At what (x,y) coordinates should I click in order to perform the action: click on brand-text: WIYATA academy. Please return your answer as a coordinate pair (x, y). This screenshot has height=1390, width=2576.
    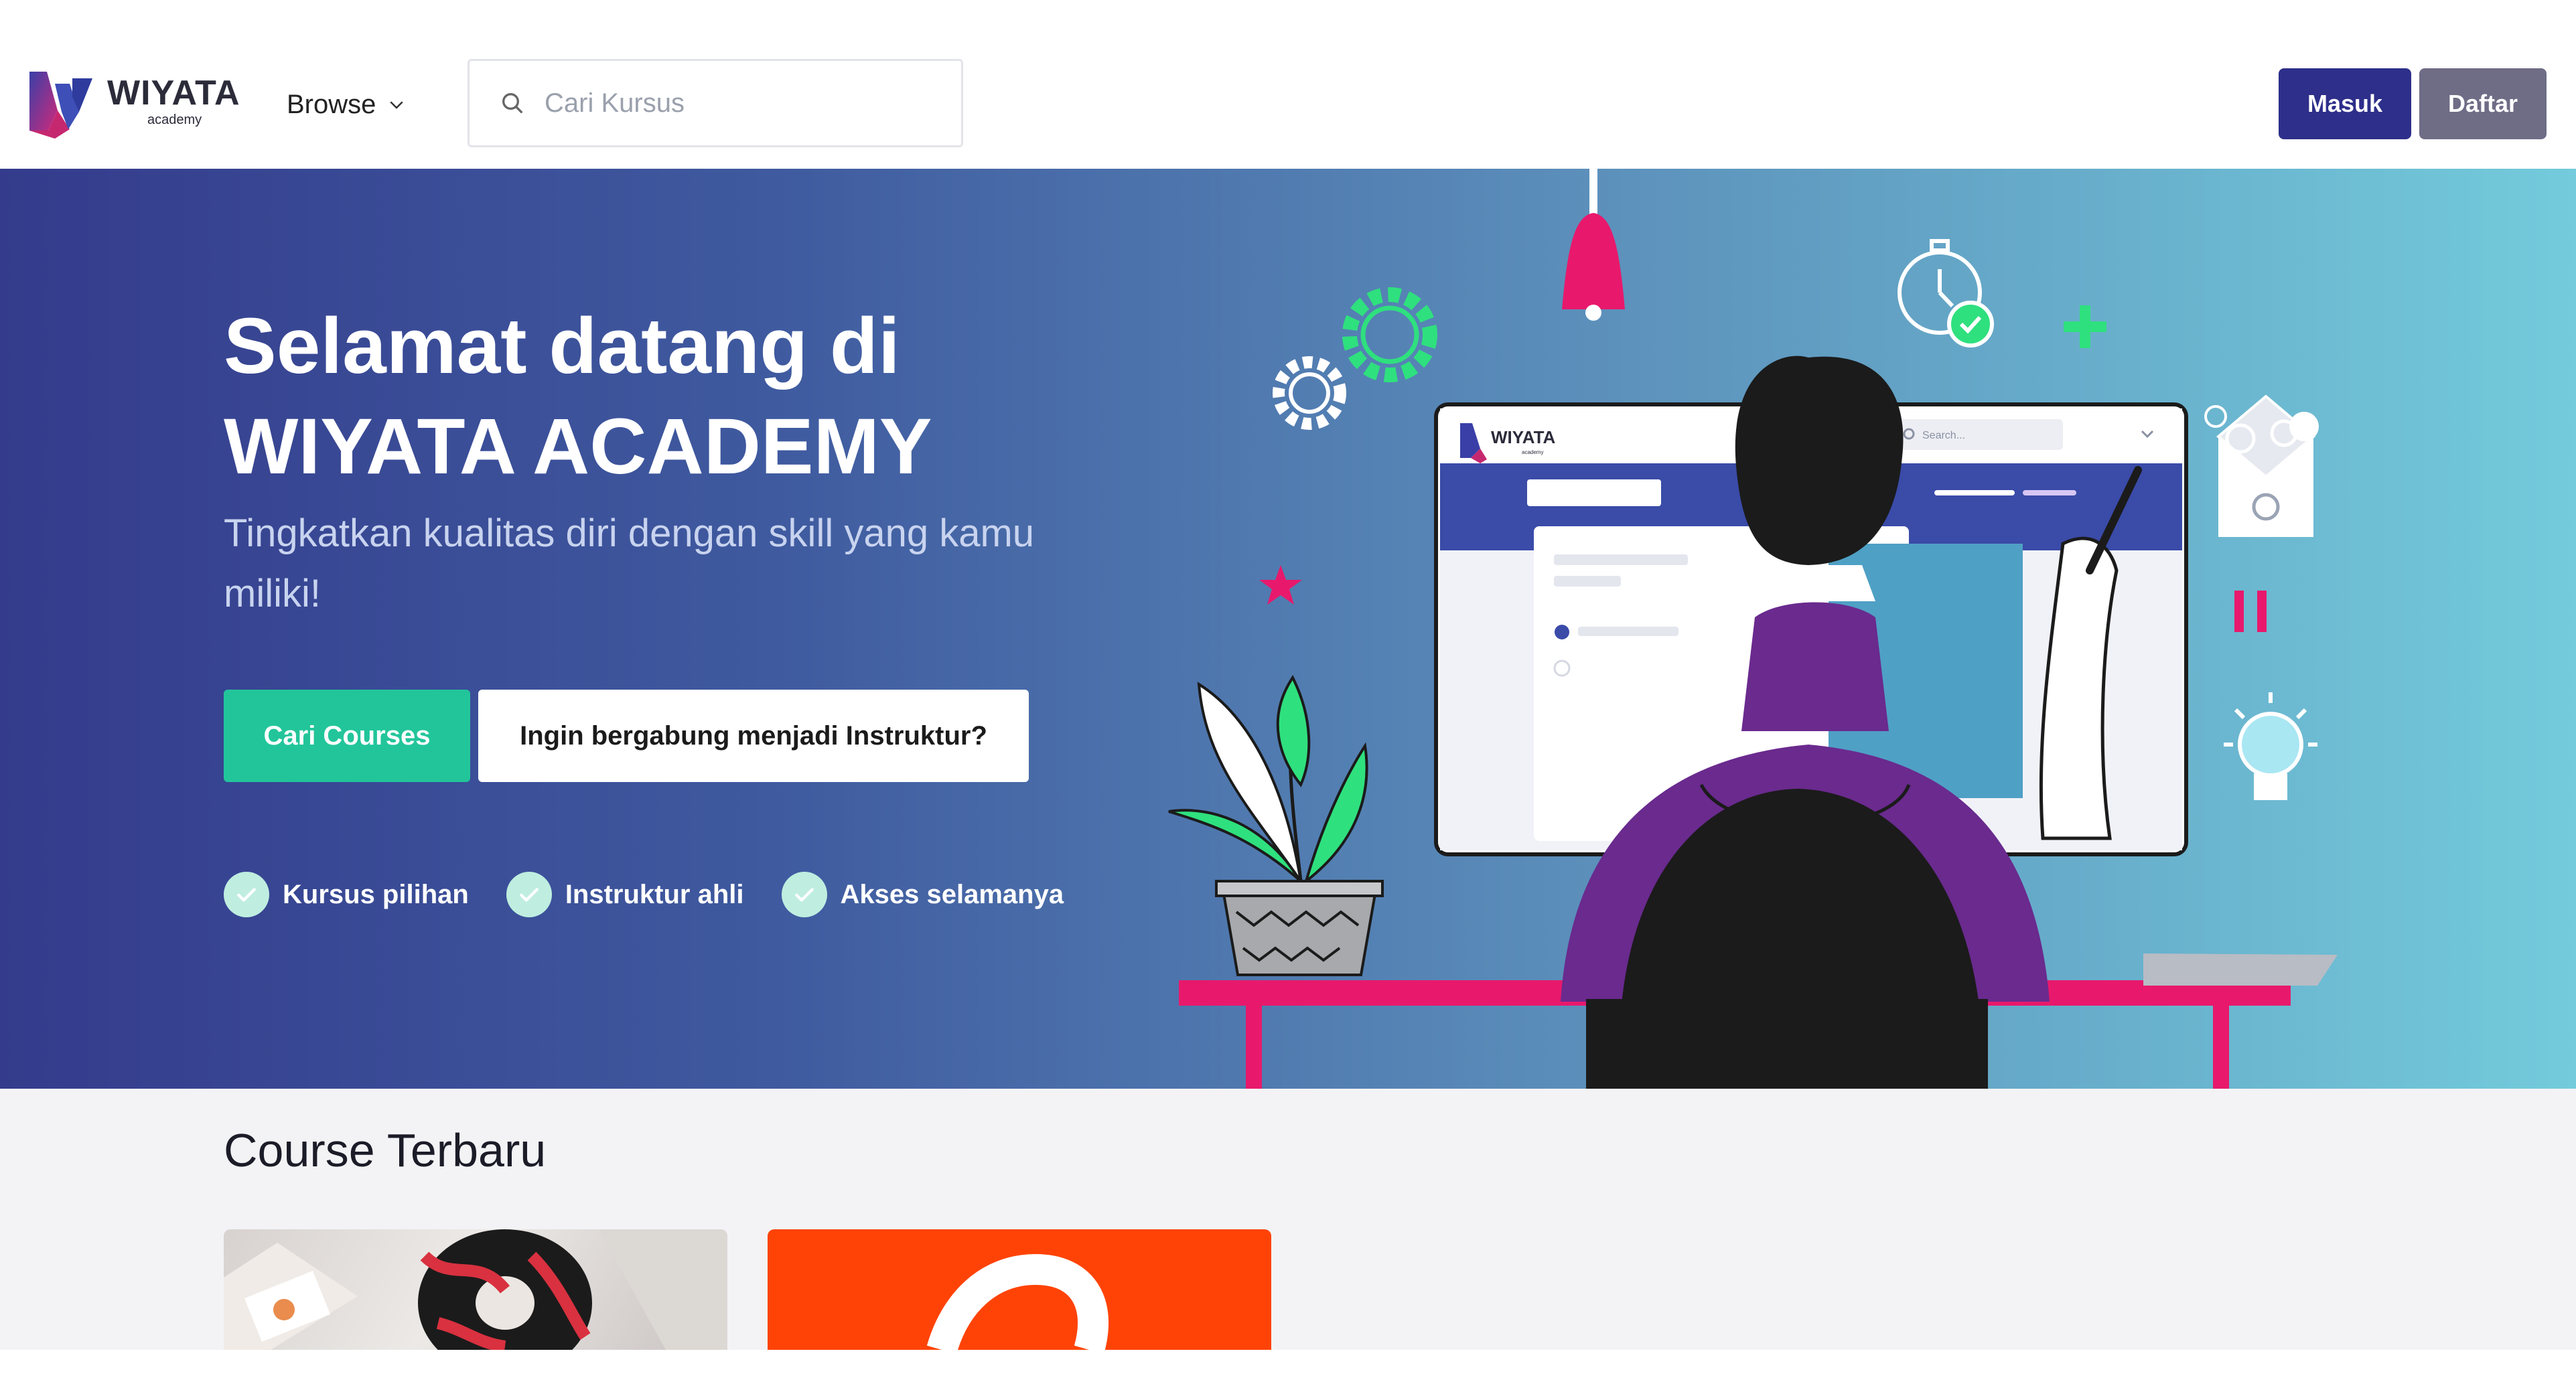
    Looking at the image, I should click on (173, 101).